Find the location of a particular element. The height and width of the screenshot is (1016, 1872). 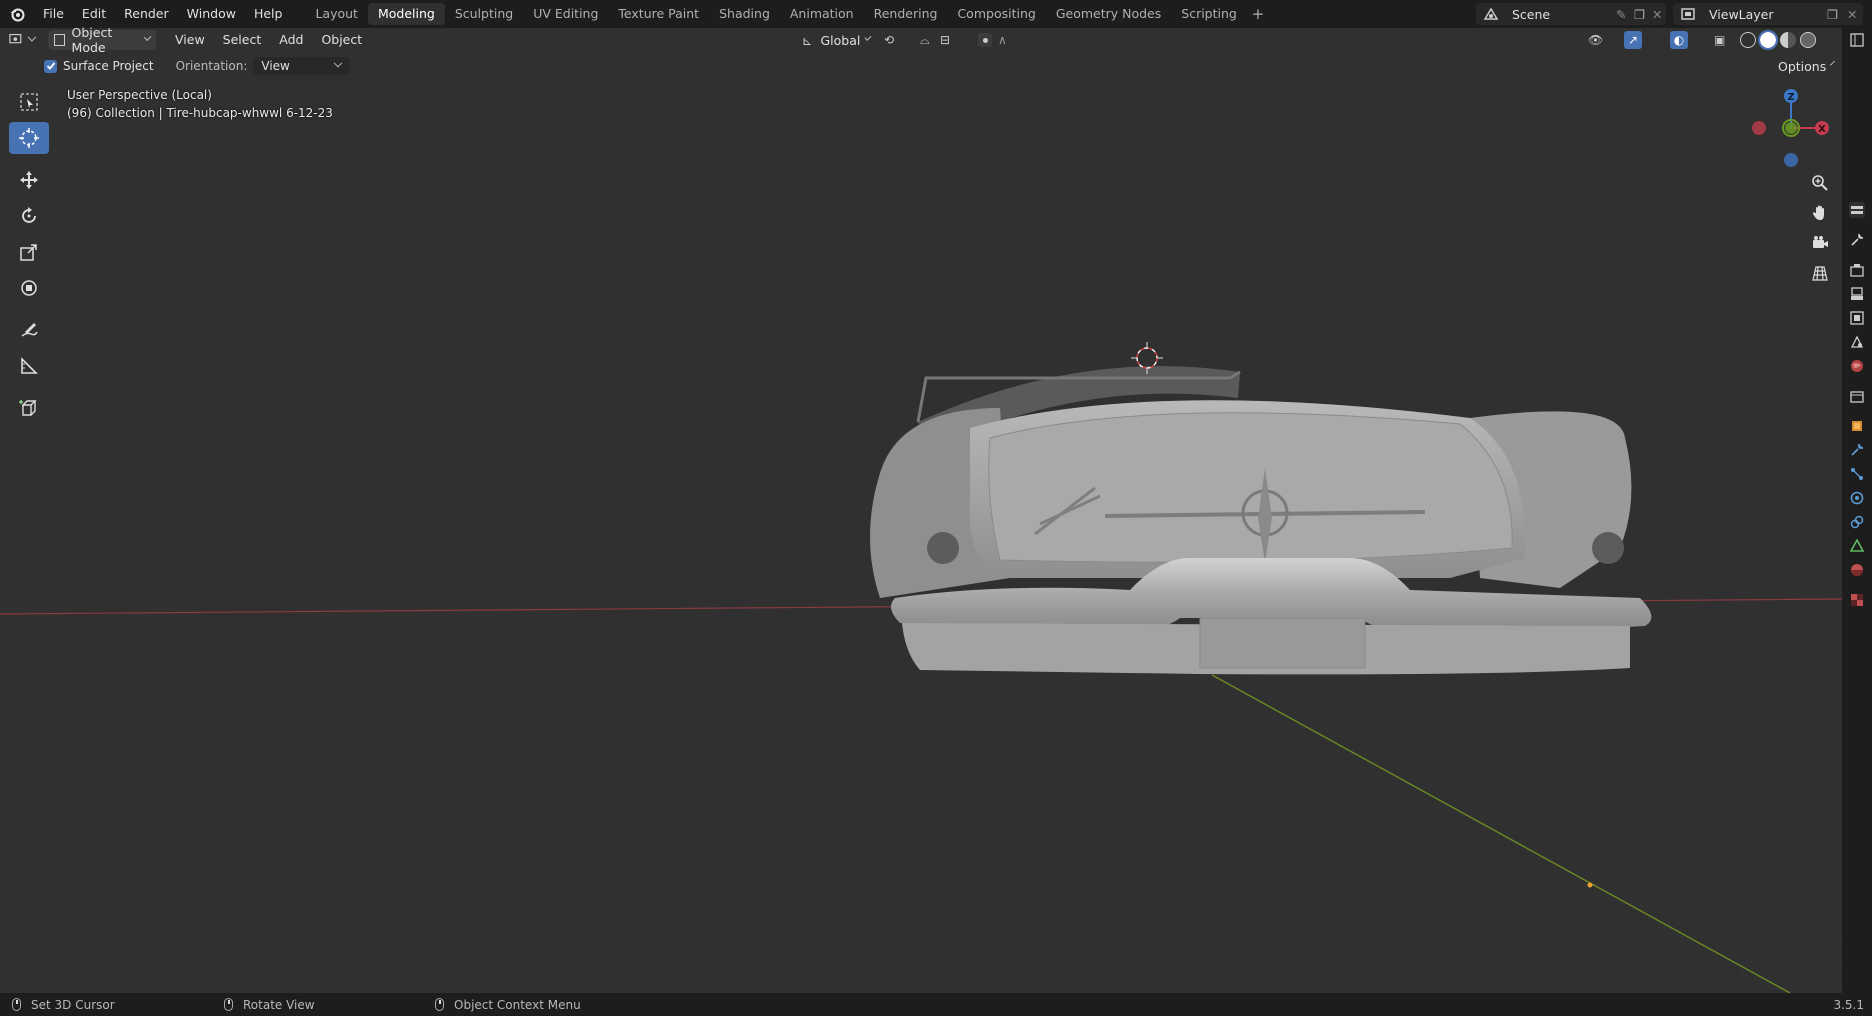

properties-editor-icon is located at coordinates (1857, 40).